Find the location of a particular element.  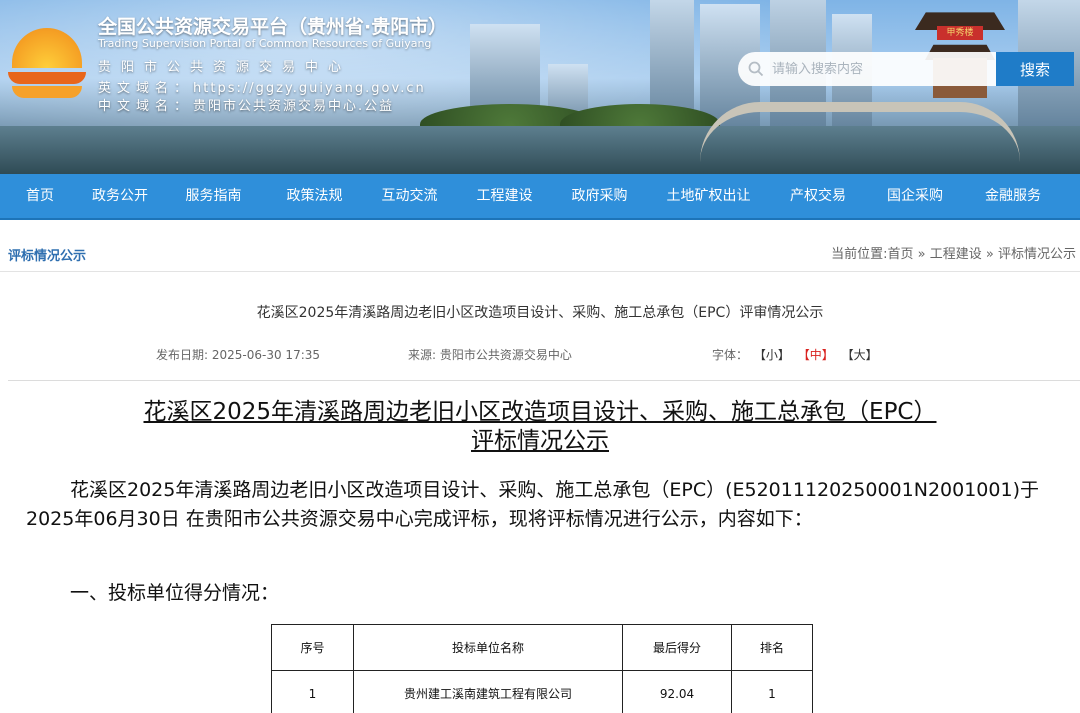

column-header-rank: 排名 is located at coordinates (772, 647).